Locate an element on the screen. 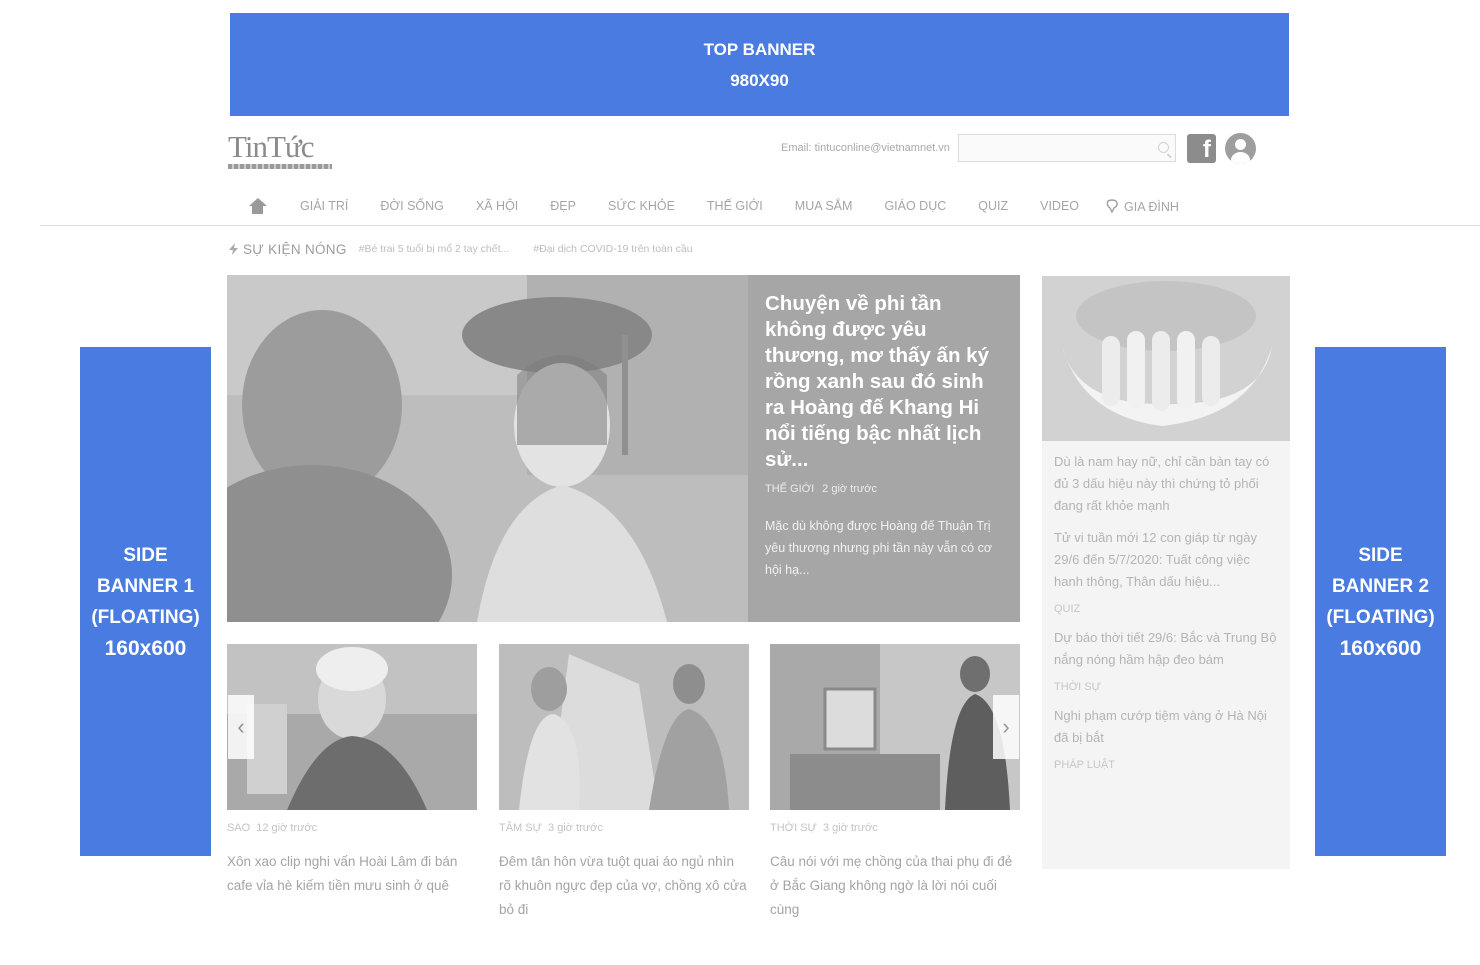  header-tools: Email: tintuconline@vietnamnet.vn f is located at coordinates (1018, 148).